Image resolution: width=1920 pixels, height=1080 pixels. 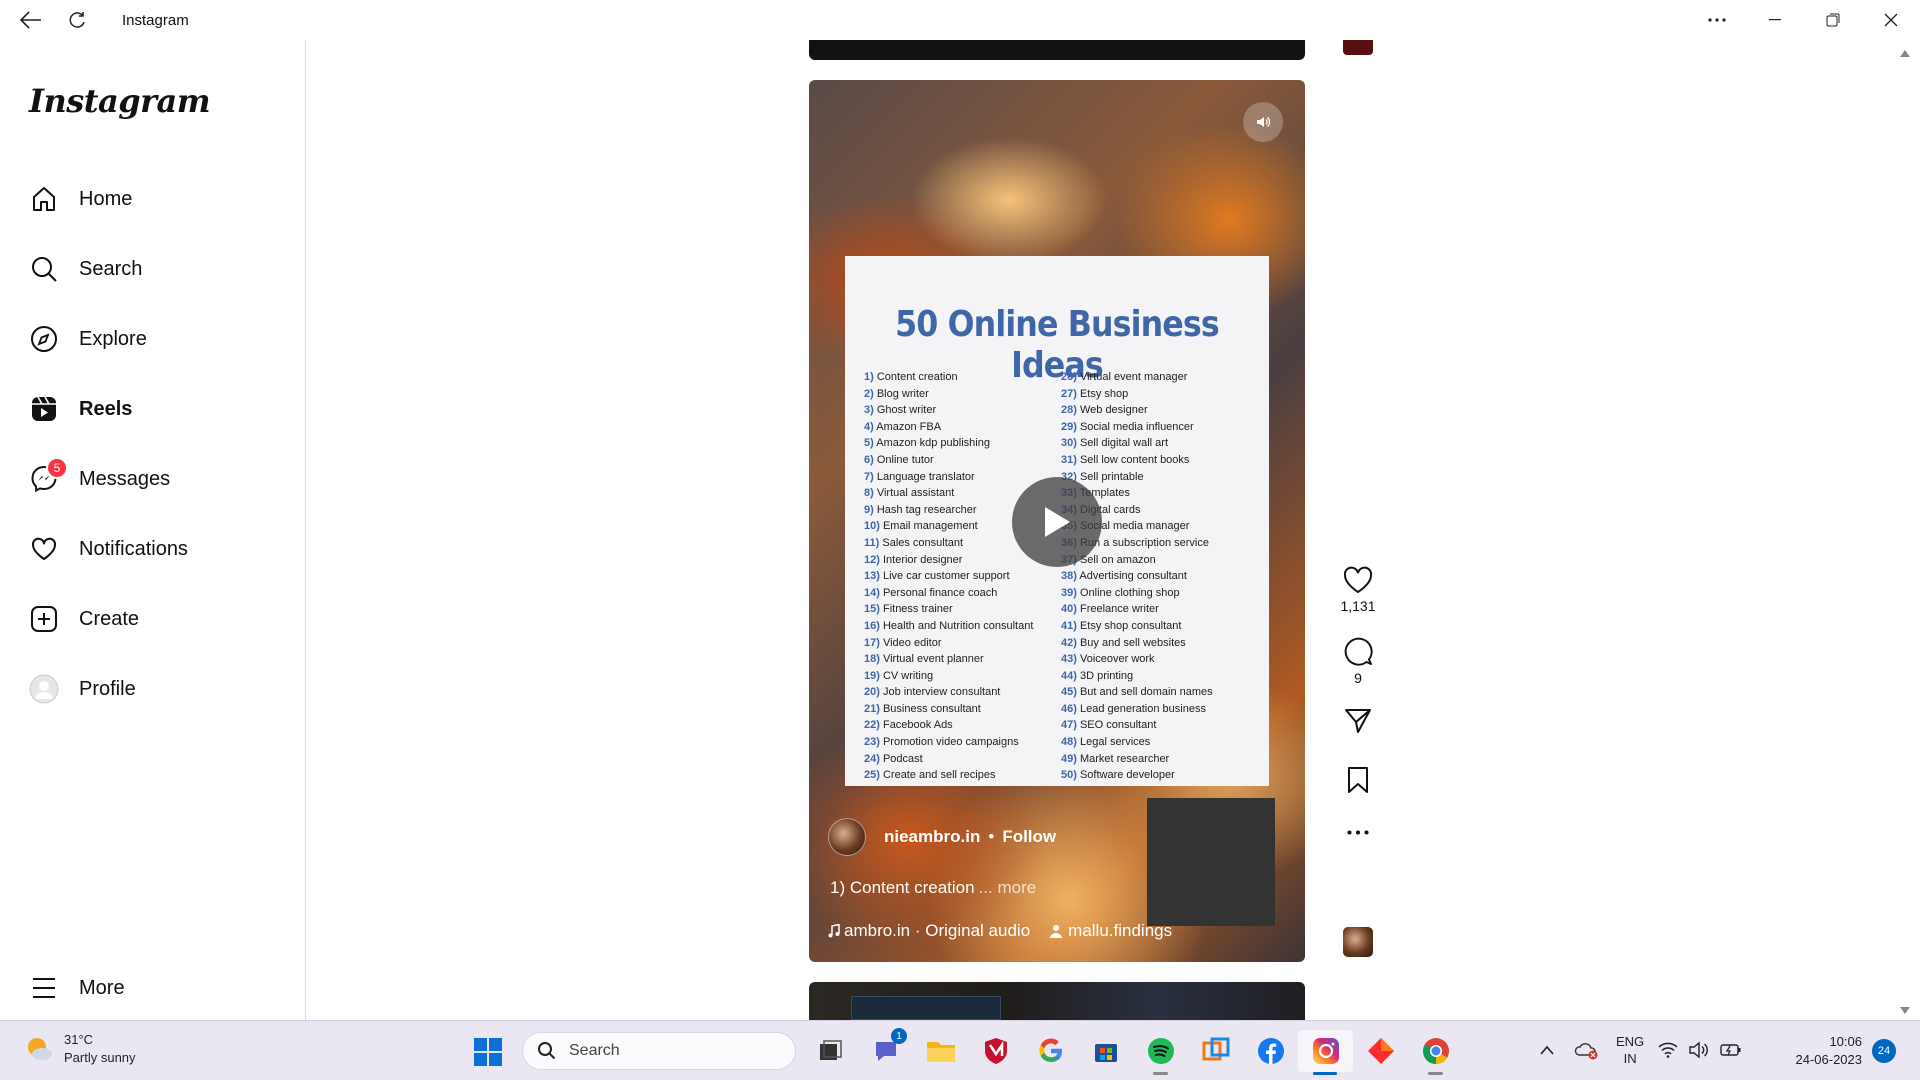 I want to click on idea-item: 42) Buy and sell websites, so click(x=1161, y=643).